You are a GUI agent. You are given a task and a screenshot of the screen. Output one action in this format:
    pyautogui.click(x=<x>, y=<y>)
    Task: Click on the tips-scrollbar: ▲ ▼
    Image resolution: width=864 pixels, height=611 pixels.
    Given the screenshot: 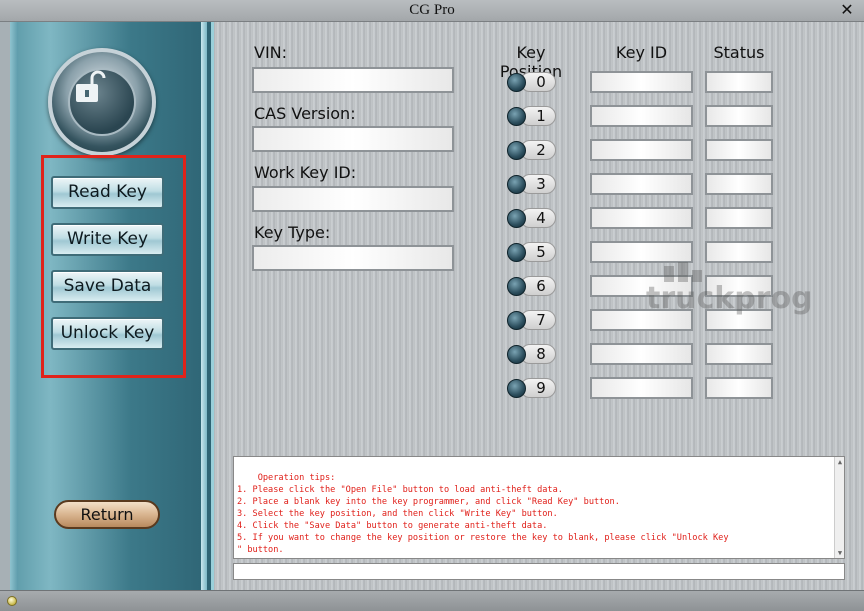 What is the action you would take?
    pyautogui.click(x=839, y=507)
    